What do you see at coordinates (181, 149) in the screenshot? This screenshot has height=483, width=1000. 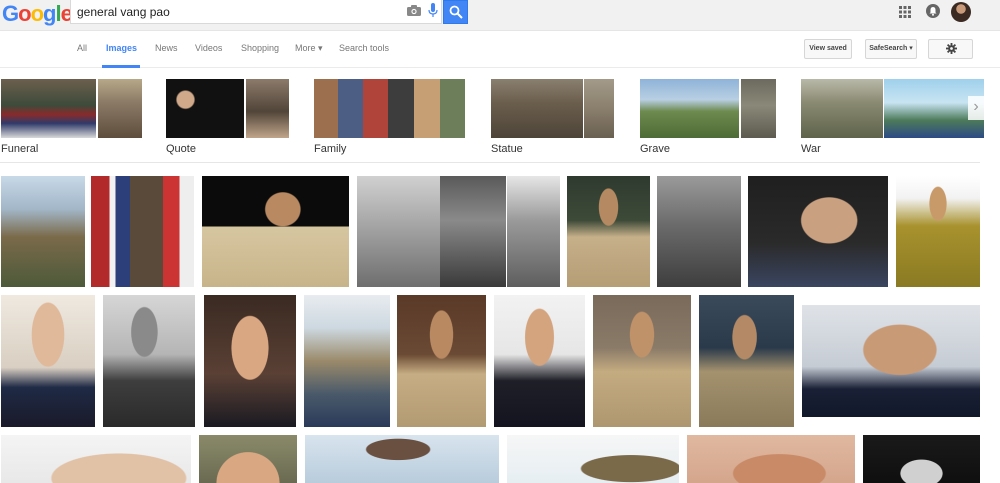 I see `related-label: Quote` at bounding box center [181, 149].